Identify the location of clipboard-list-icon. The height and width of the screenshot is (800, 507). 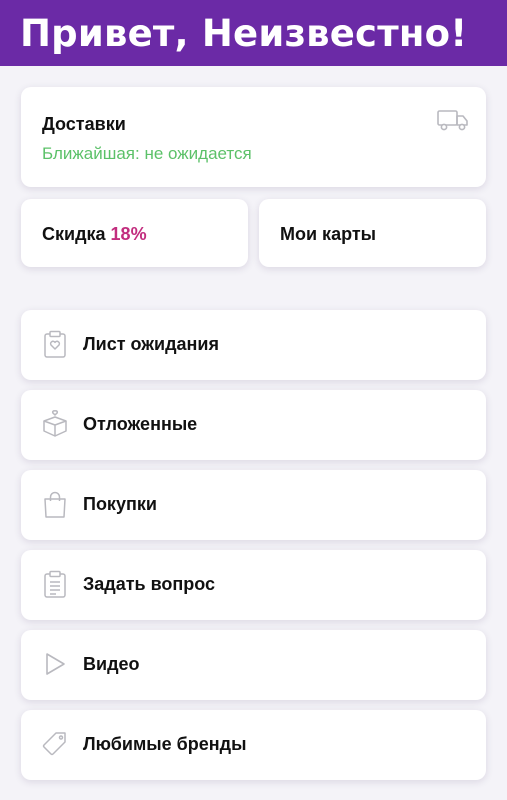
(55, 584).